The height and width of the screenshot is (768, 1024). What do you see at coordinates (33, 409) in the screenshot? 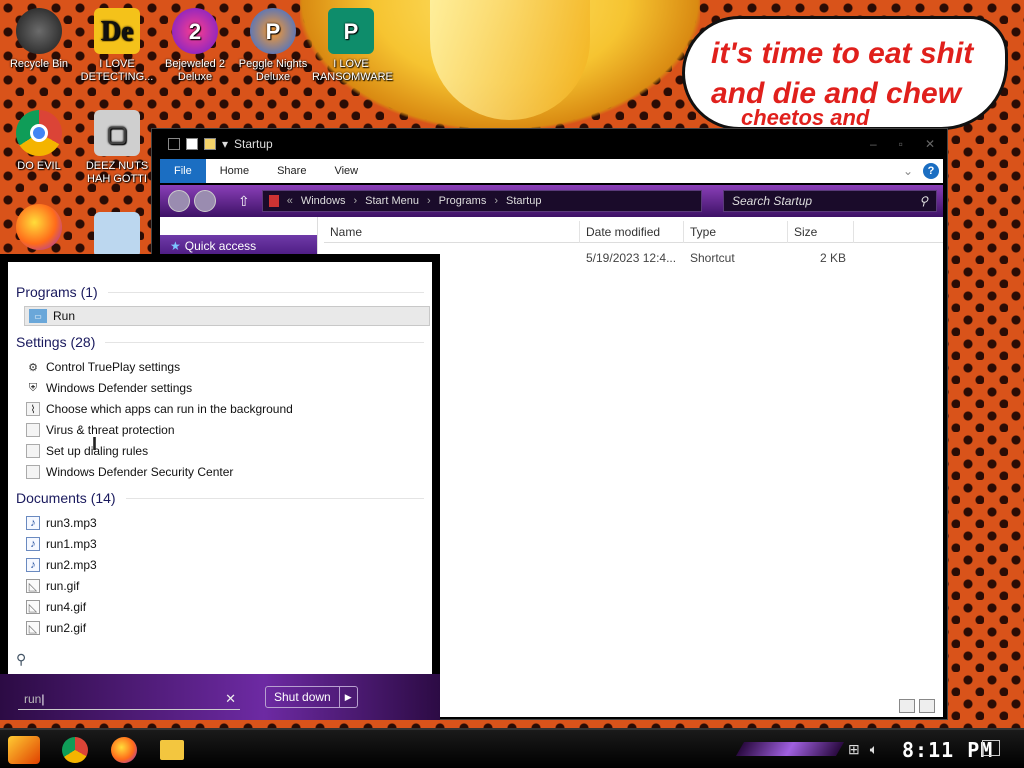
I see `chart-icon: ⌇` at bounding box center [33, 409].